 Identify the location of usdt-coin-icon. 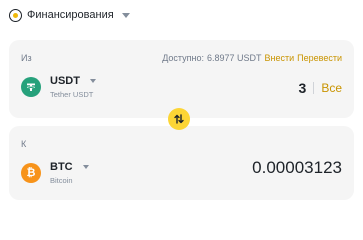
(31, 87).